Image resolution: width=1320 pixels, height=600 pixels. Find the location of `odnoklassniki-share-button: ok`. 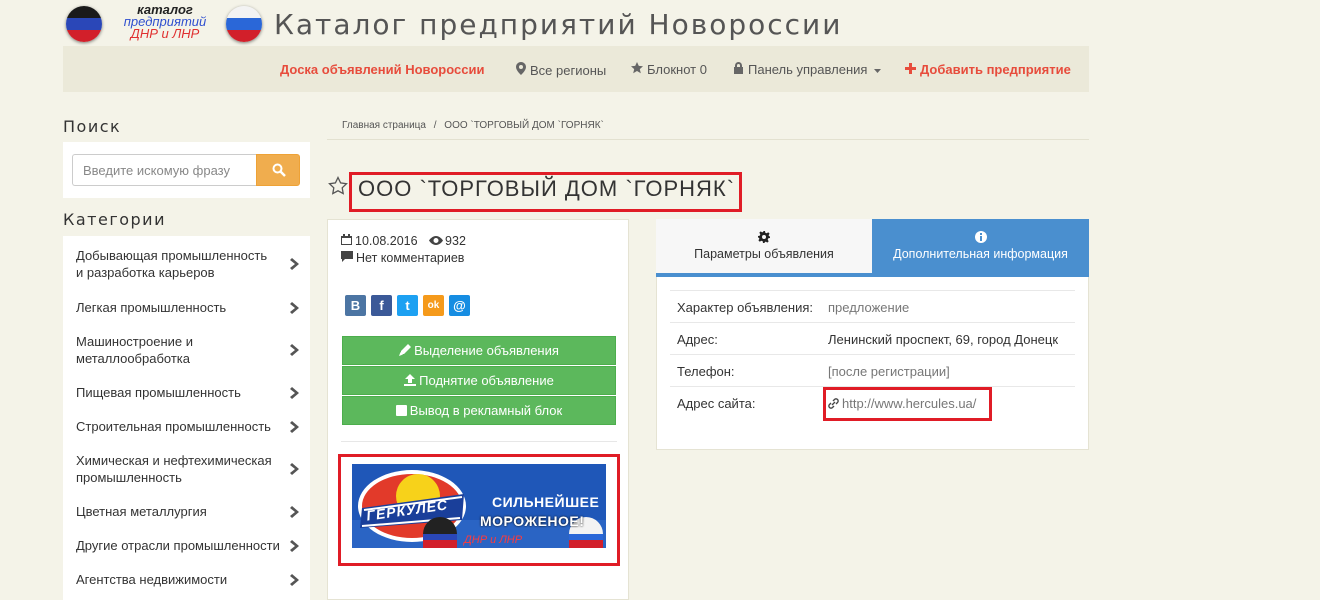

odnoklassniki-share-button: ok is located at coordinates (433, 305).